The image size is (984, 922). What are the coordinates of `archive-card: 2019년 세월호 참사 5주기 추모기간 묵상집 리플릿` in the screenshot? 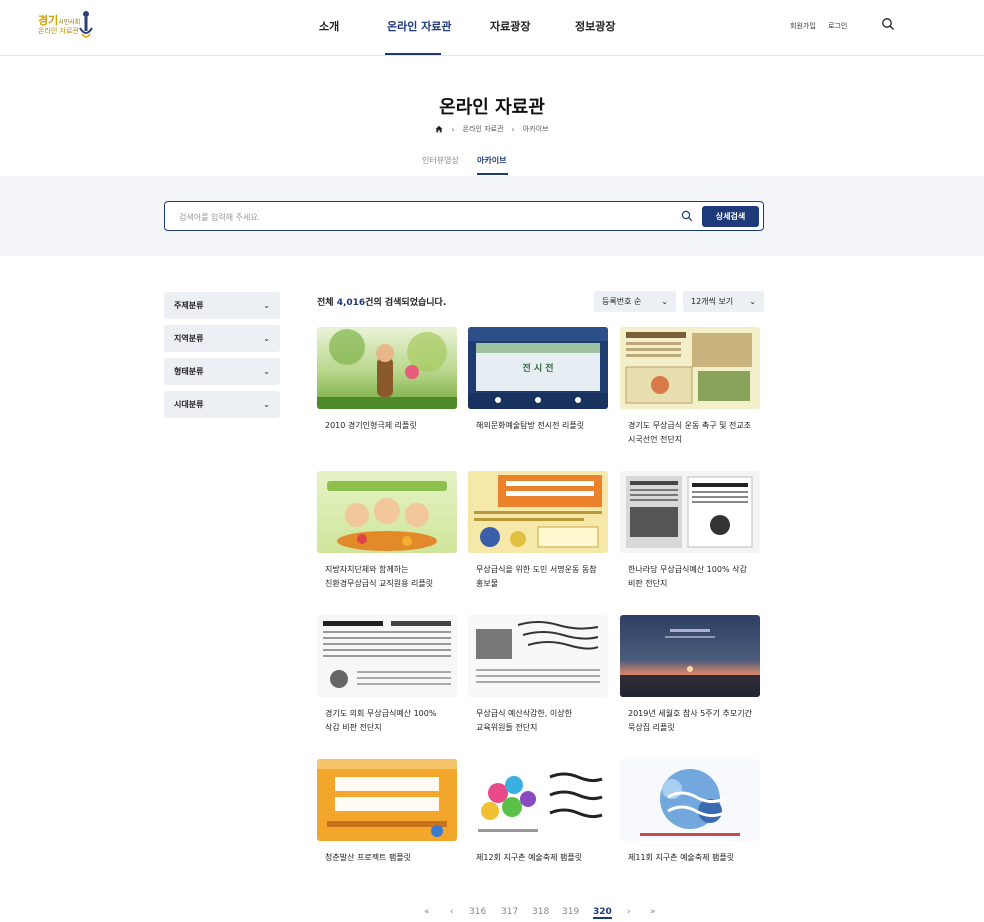 It's located at (690, 675).